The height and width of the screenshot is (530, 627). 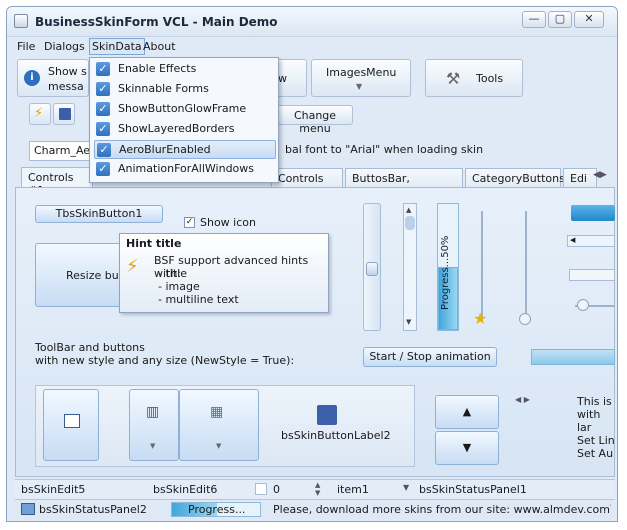 What do you see at coordinates (282, 78) in the screenshot?
I see `partial-button-label: w` at bounding box center [282, 78].